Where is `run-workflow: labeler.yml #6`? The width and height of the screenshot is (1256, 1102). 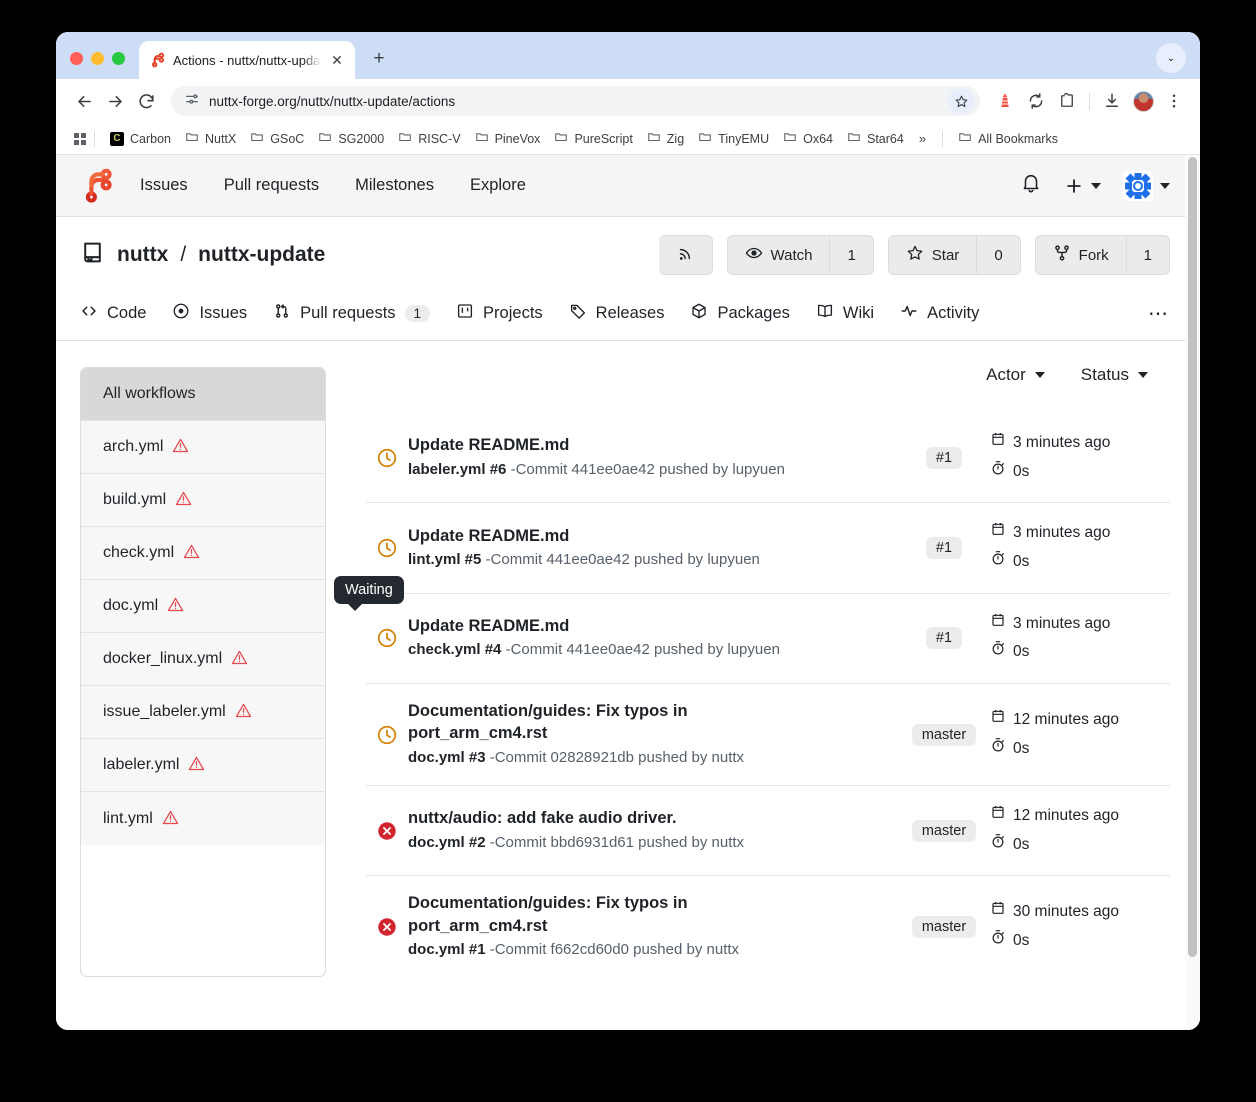
run-workflow: labeler.yml #6 is located at coordinates (457, 469).